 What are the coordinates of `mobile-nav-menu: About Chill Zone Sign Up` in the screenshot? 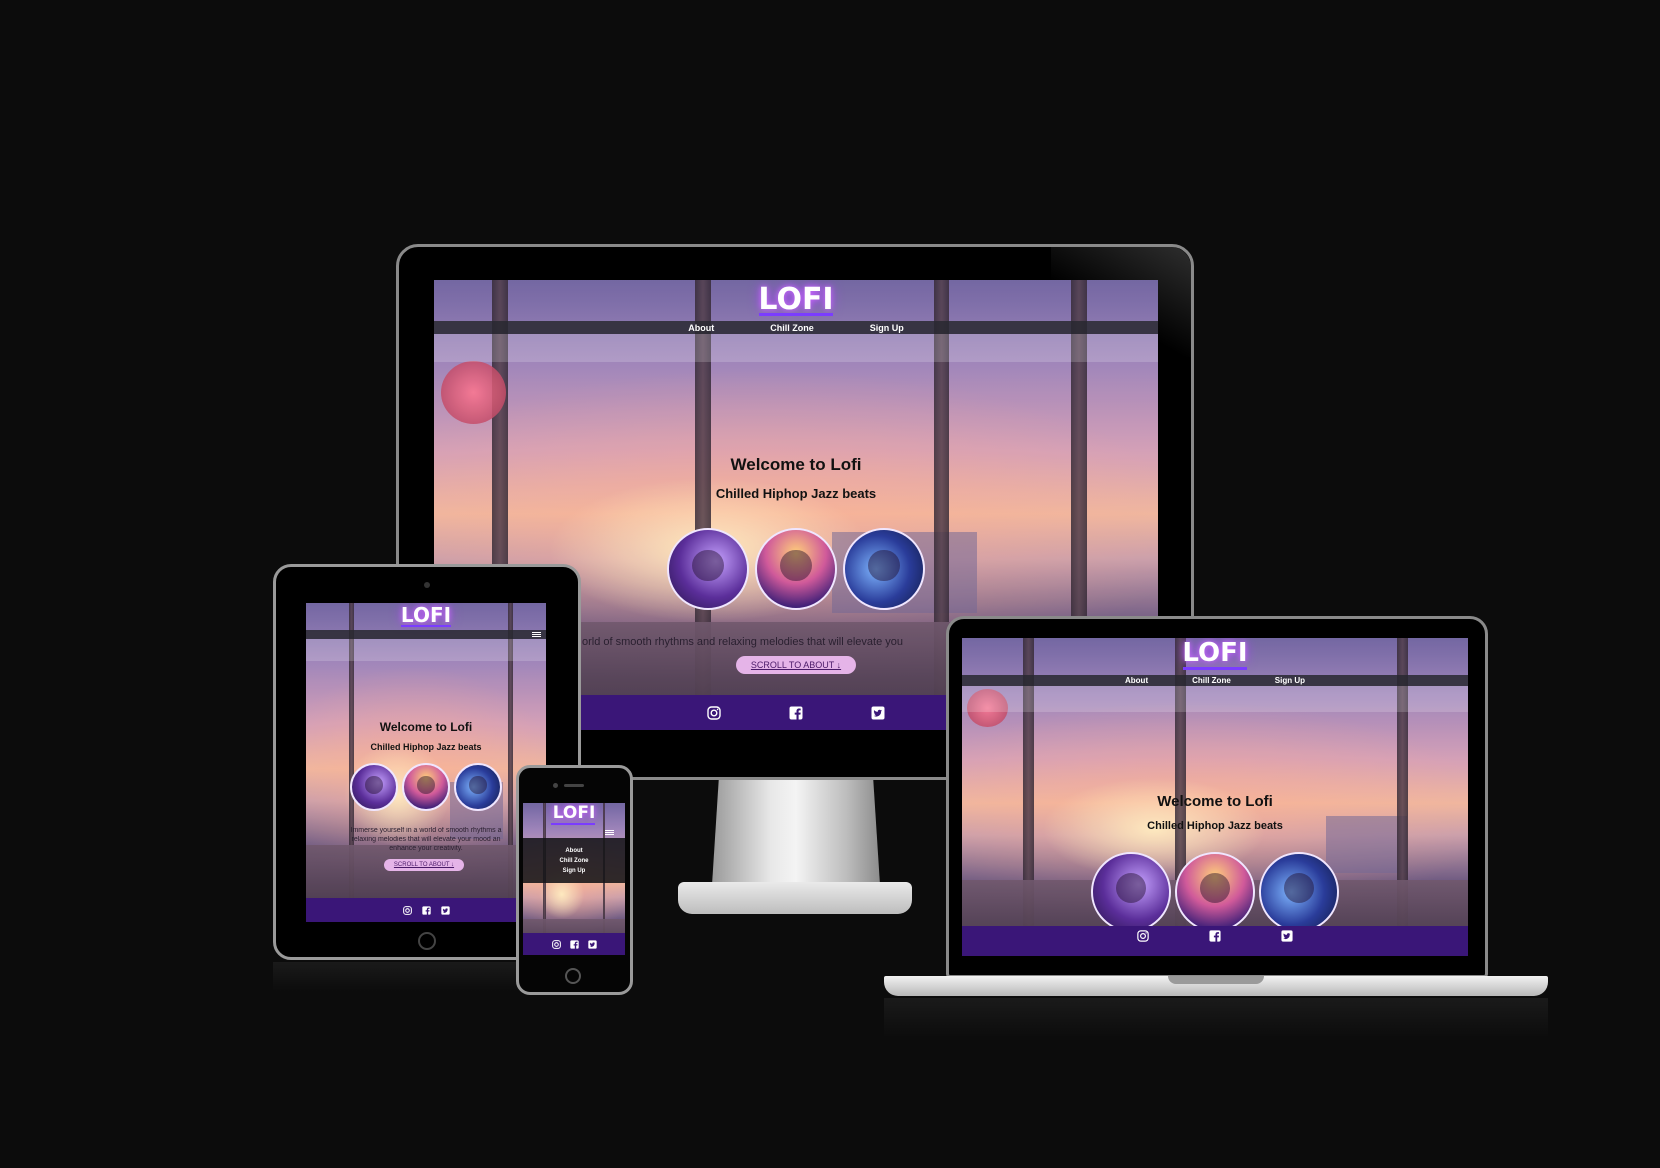 It's located at (574, 860).